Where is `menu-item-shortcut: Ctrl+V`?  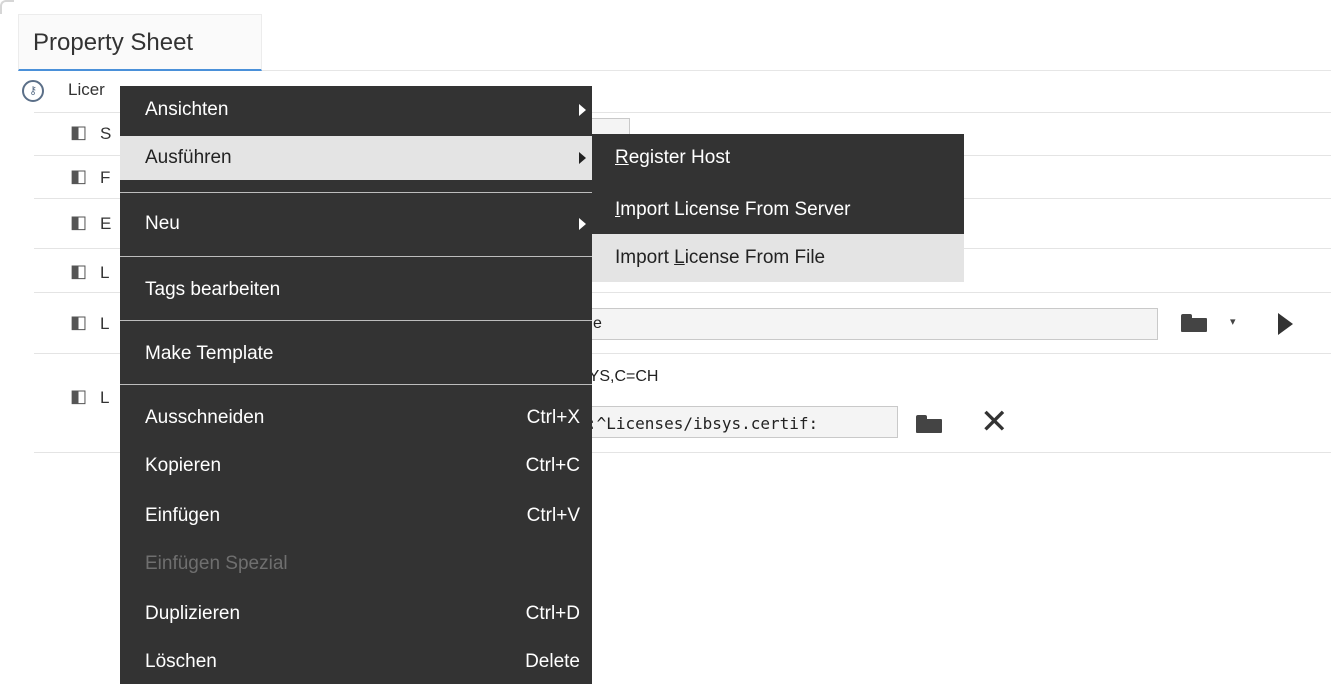 menu-item-shortcut: Ctrl+V is located at coordinates (553, 515).